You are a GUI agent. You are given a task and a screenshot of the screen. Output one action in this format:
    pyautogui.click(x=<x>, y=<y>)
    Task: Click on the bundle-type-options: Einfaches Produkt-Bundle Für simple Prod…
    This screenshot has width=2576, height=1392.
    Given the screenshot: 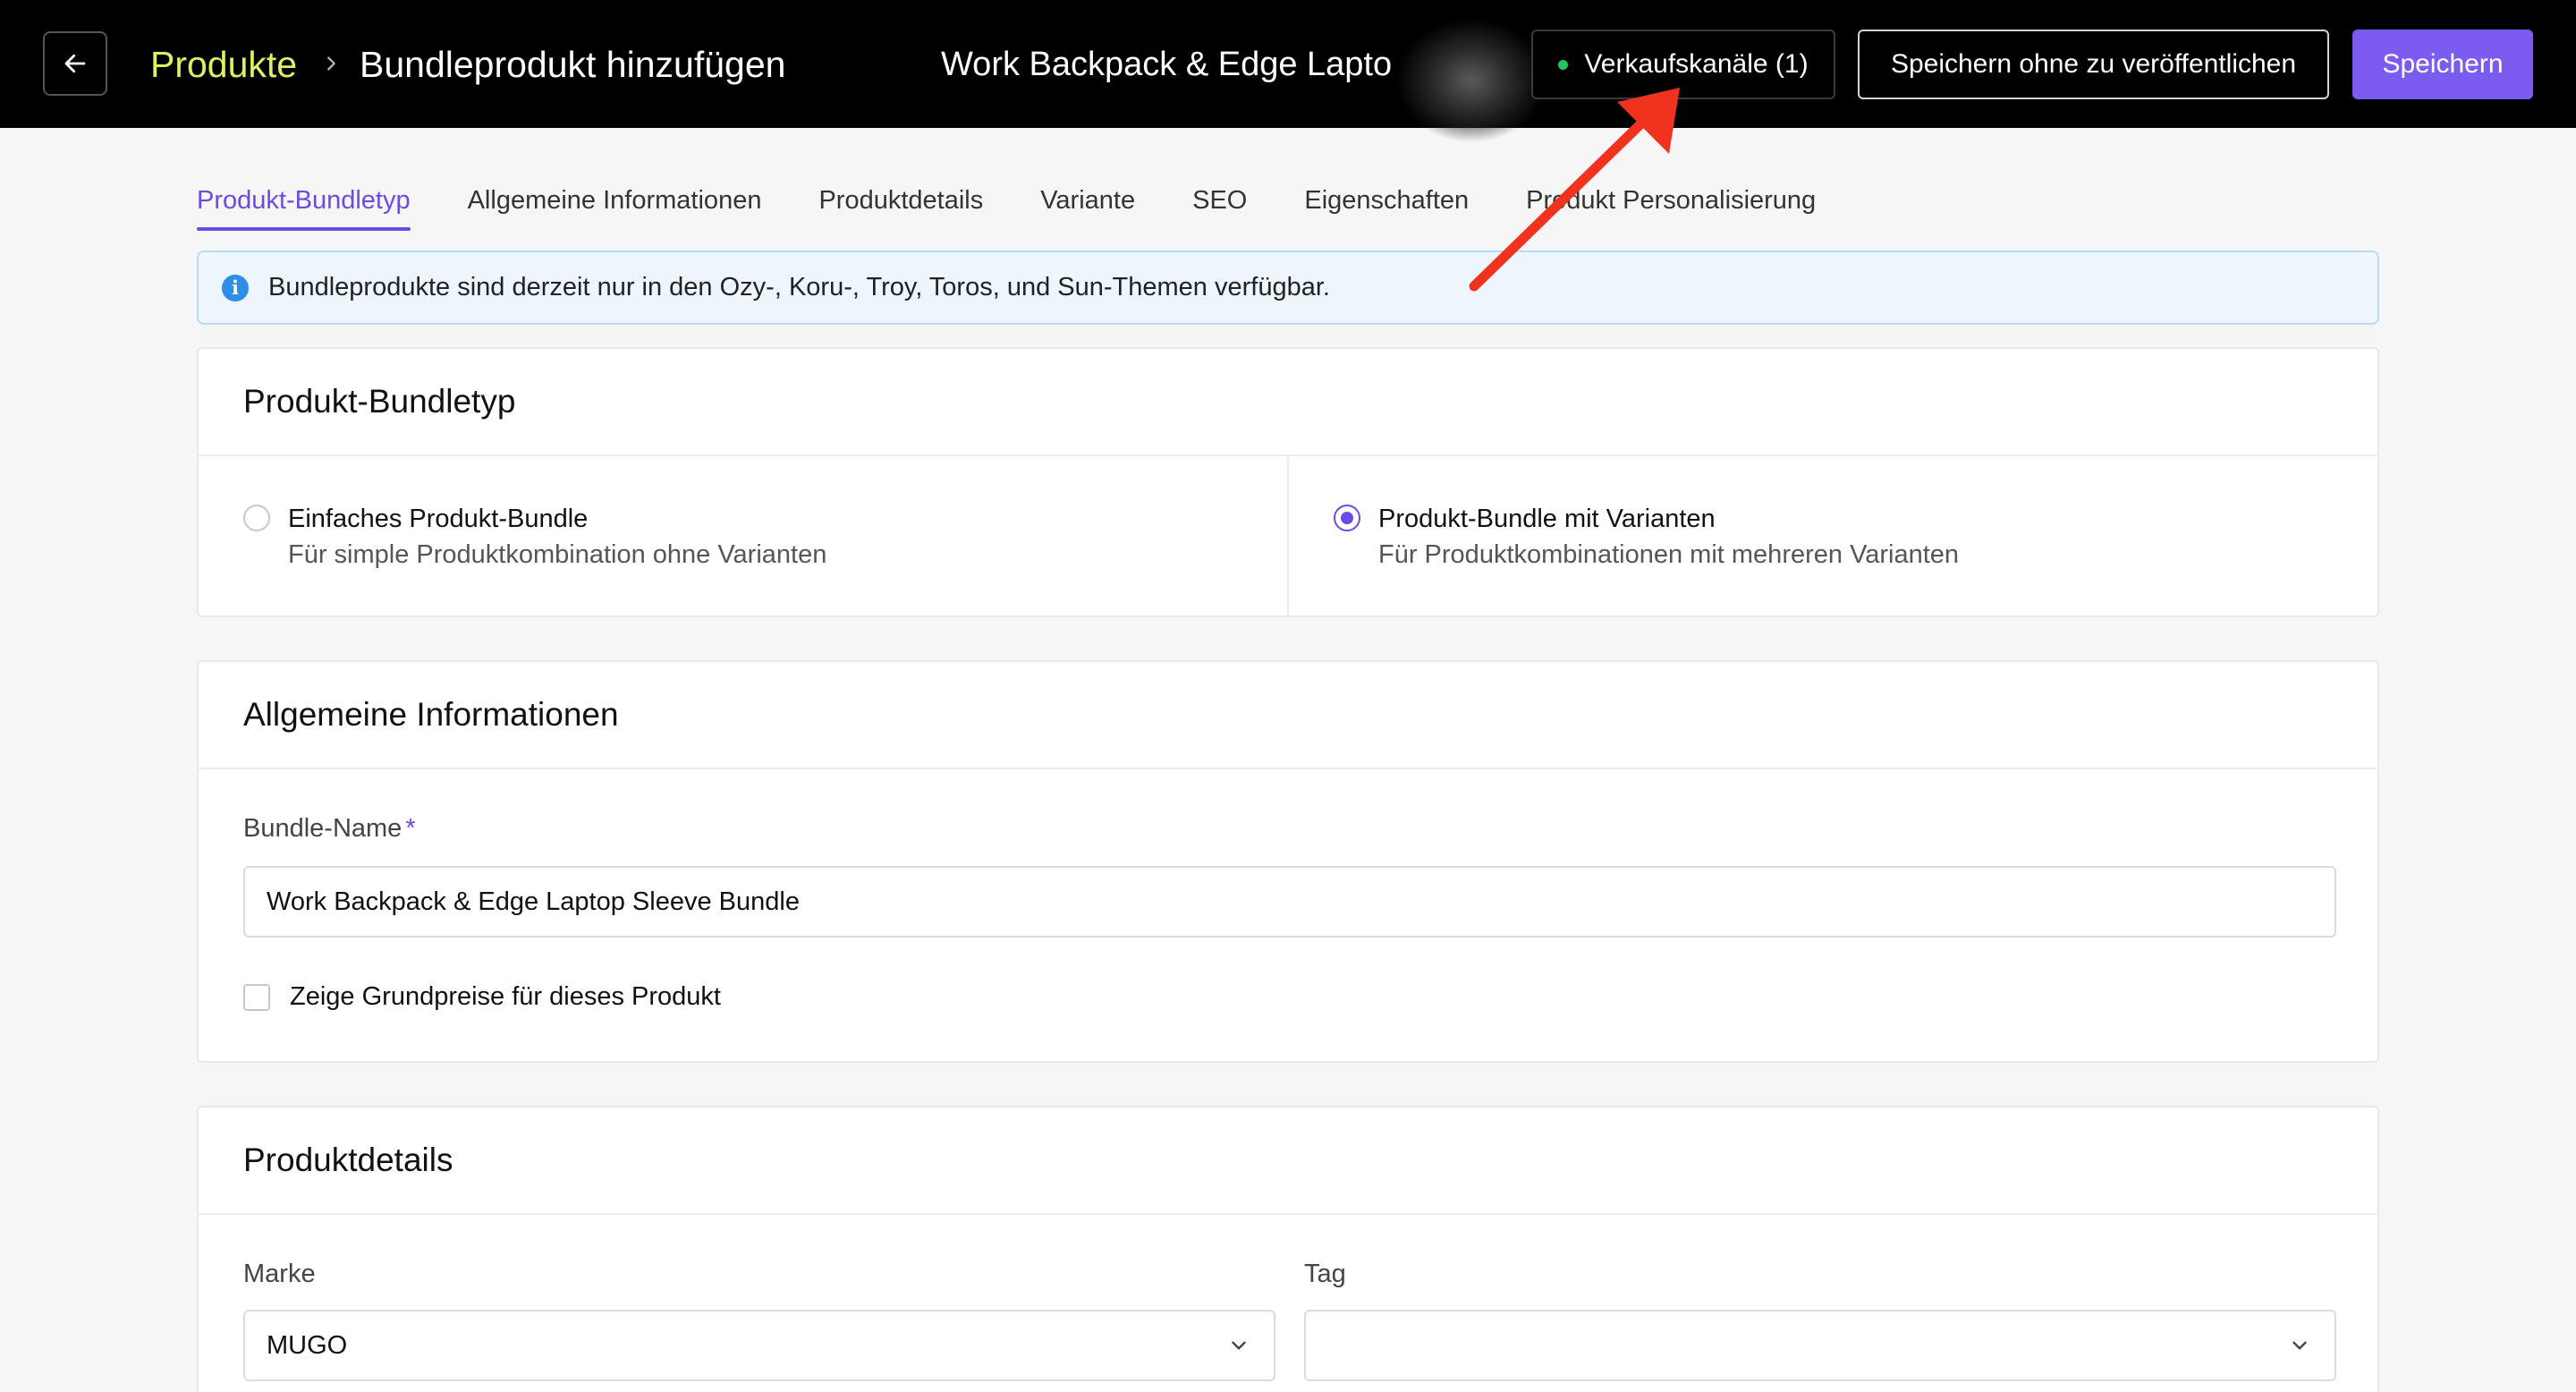 What is the action you would take?
    pyautogui.click(x=1288, y=535)
    